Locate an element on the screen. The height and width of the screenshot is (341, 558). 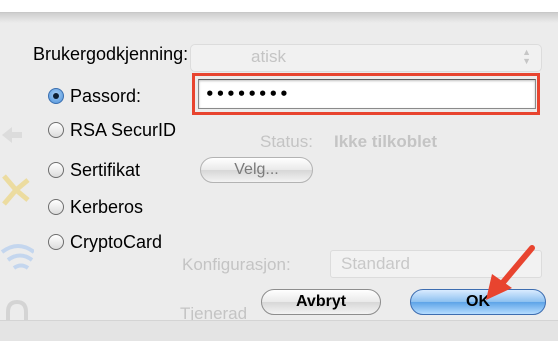
password-field: •••••••• is located at coordinates (367, 94).